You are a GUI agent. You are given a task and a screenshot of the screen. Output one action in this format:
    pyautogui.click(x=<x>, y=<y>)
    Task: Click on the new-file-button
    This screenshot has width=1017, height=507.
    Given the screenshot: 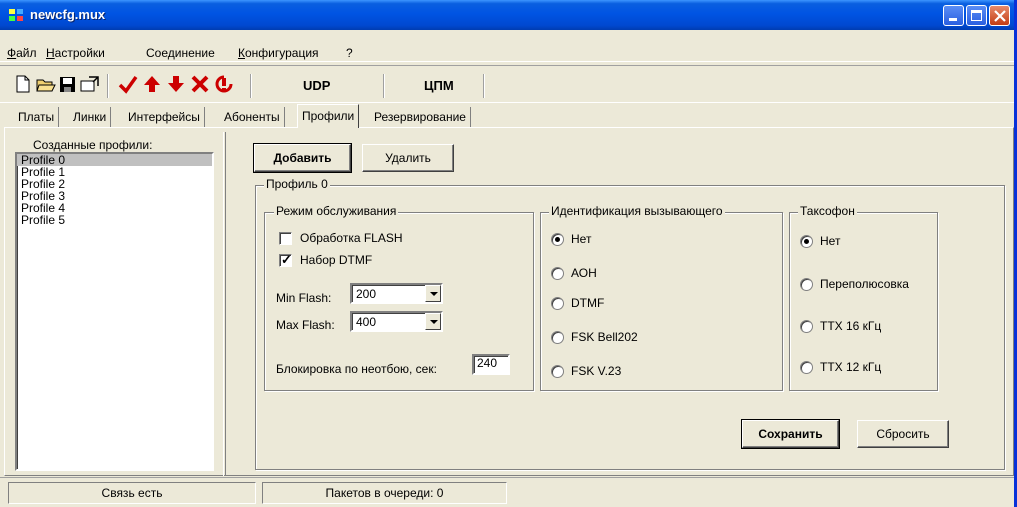 What is the action you would take?
    pyautogui.click(x=23, y=85)
    